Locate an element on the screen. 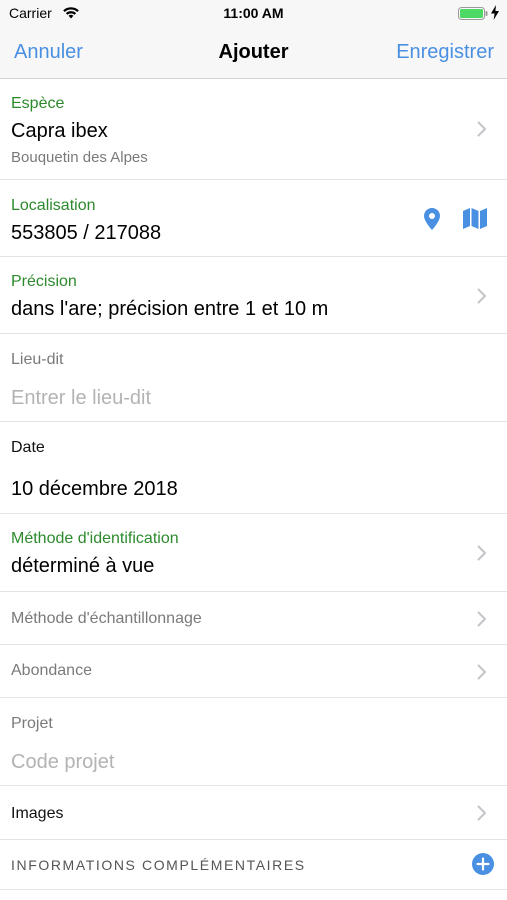 The width and height of the screenshot is (507, 900). identification-method-label: Méthode d'identification is located at coordinates (95, 538).